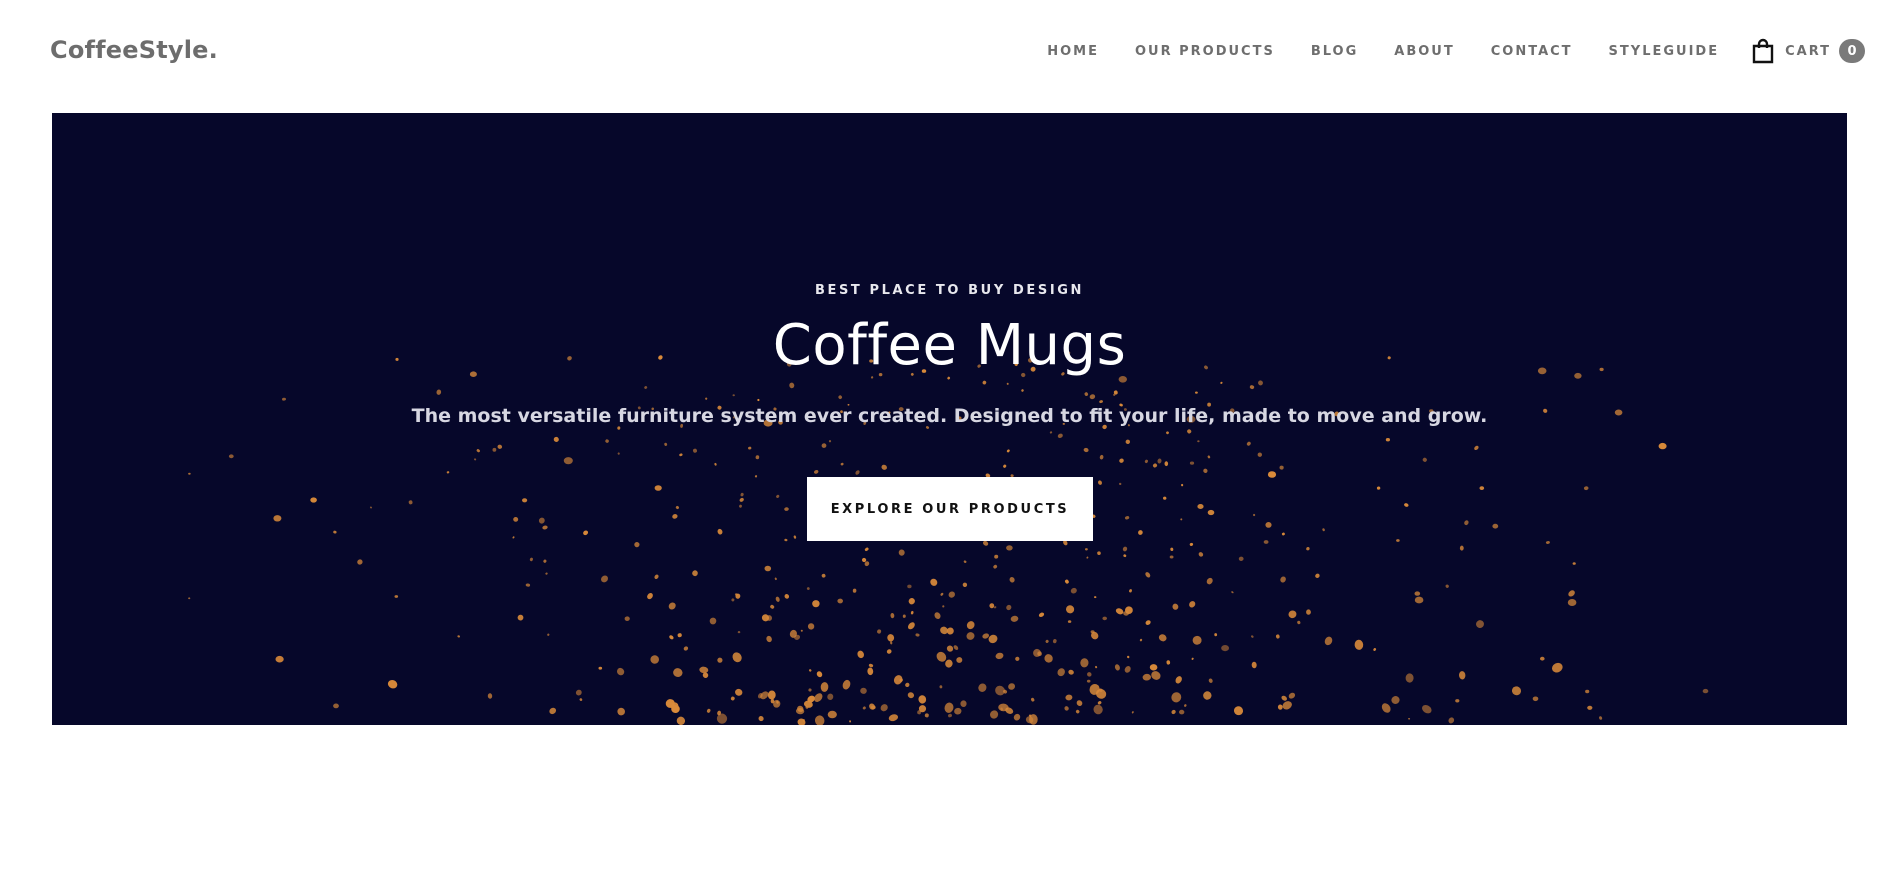 Image resolution: width=1893 pixels, height=869 pixels. Describe the element at coordinates (1532, 51) in the screenshot. I see `nav-link-contact: CONTACT` at that location.